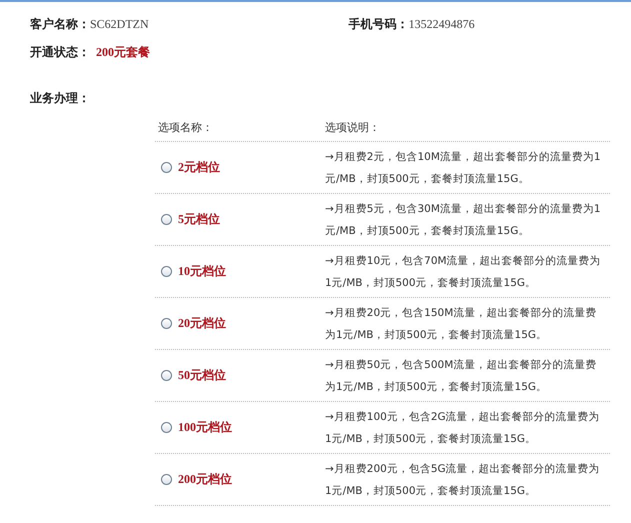 This screenshot has width=631, height=523. I want to click on field-label: 手机号码：, so click(378, 24).